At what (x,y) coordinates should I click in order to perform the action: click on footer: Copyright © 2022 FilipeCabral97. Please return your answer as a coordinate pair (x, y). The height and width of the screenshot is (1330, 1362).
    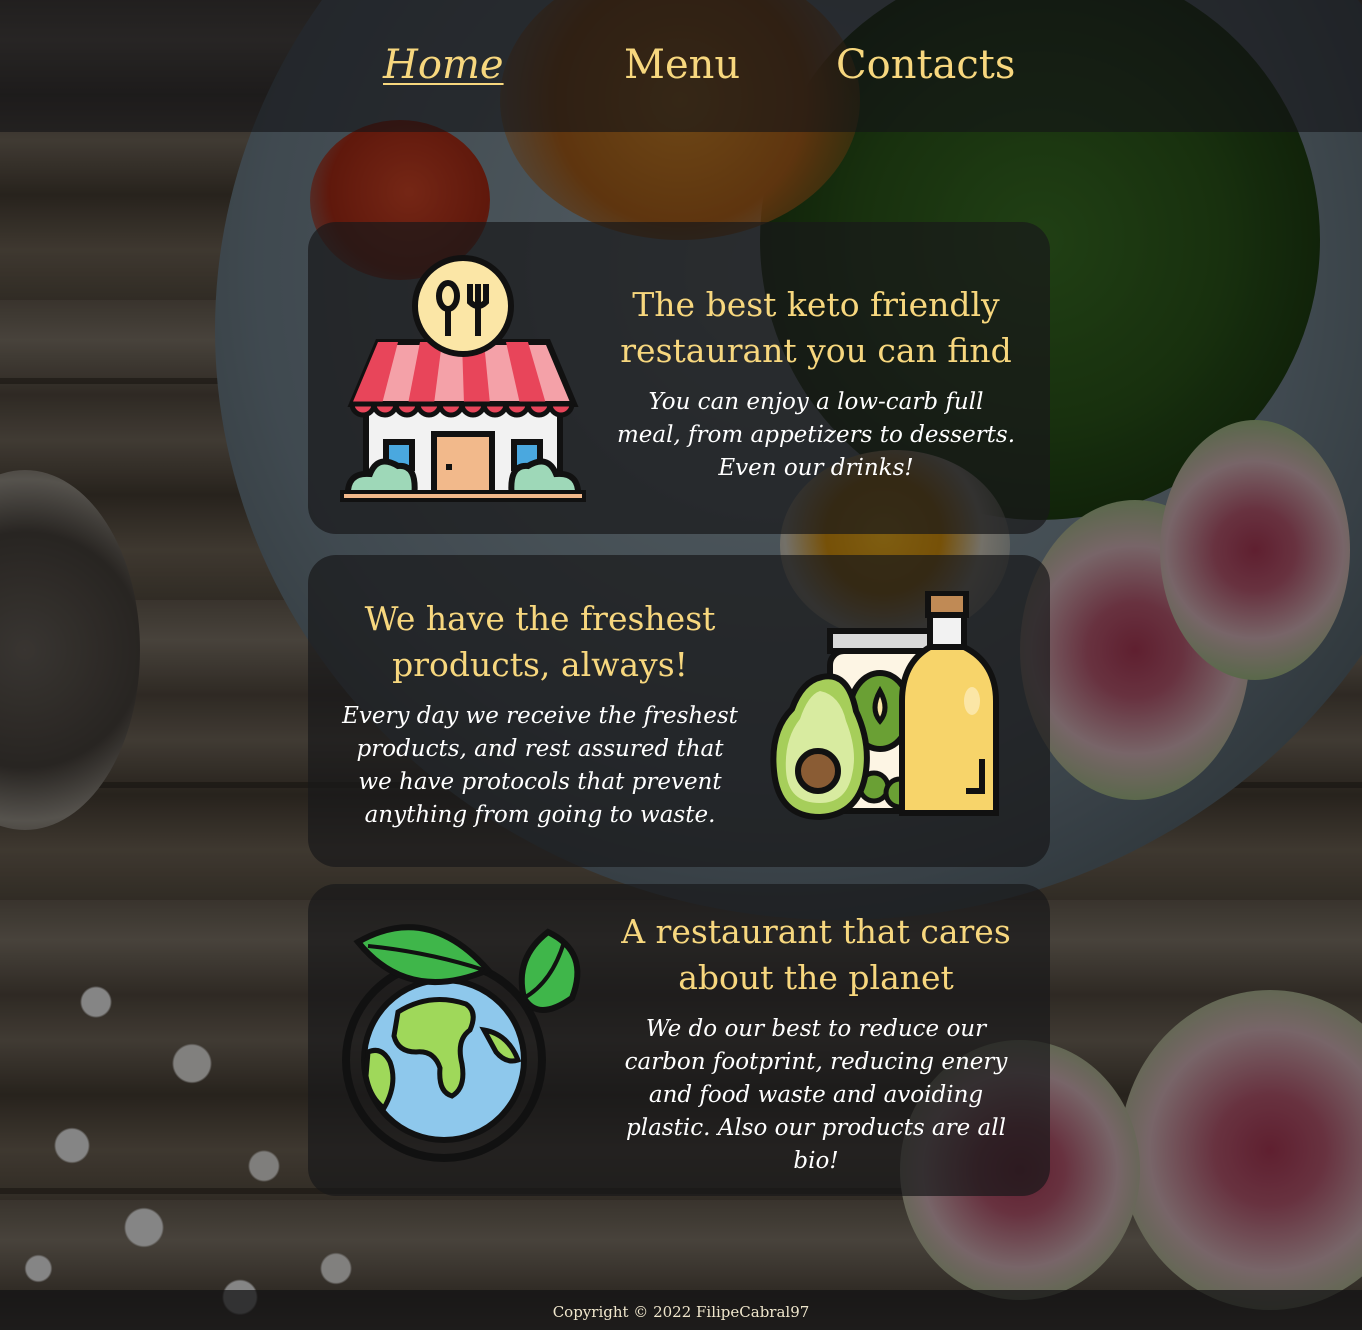
    Looking at the image, I should click on (681, 1310).